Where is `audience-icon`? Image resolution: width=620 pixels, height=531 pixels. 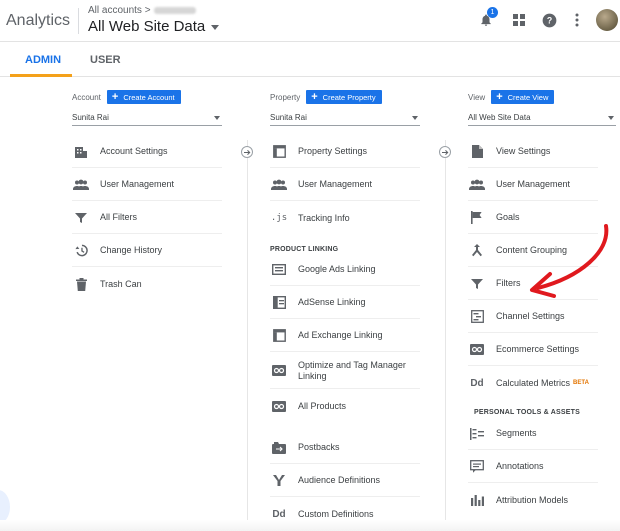 audience-icon is located at coordinates (279, 481).